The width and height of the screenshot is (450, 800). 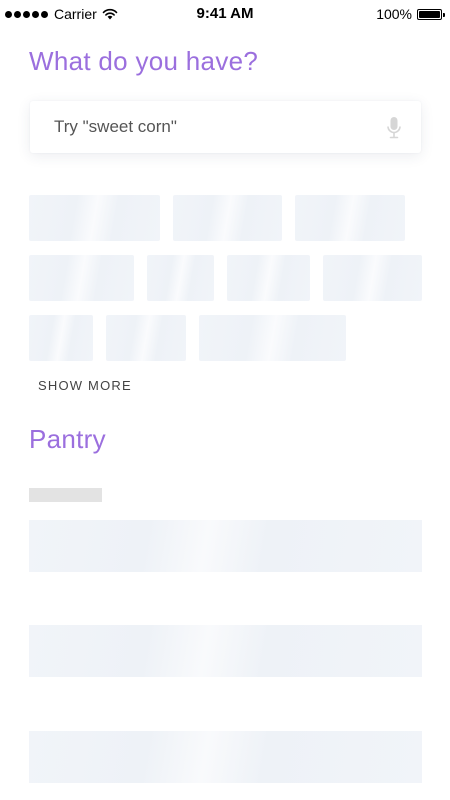 I want to click on battery-icon, so click(x=431, y=14).